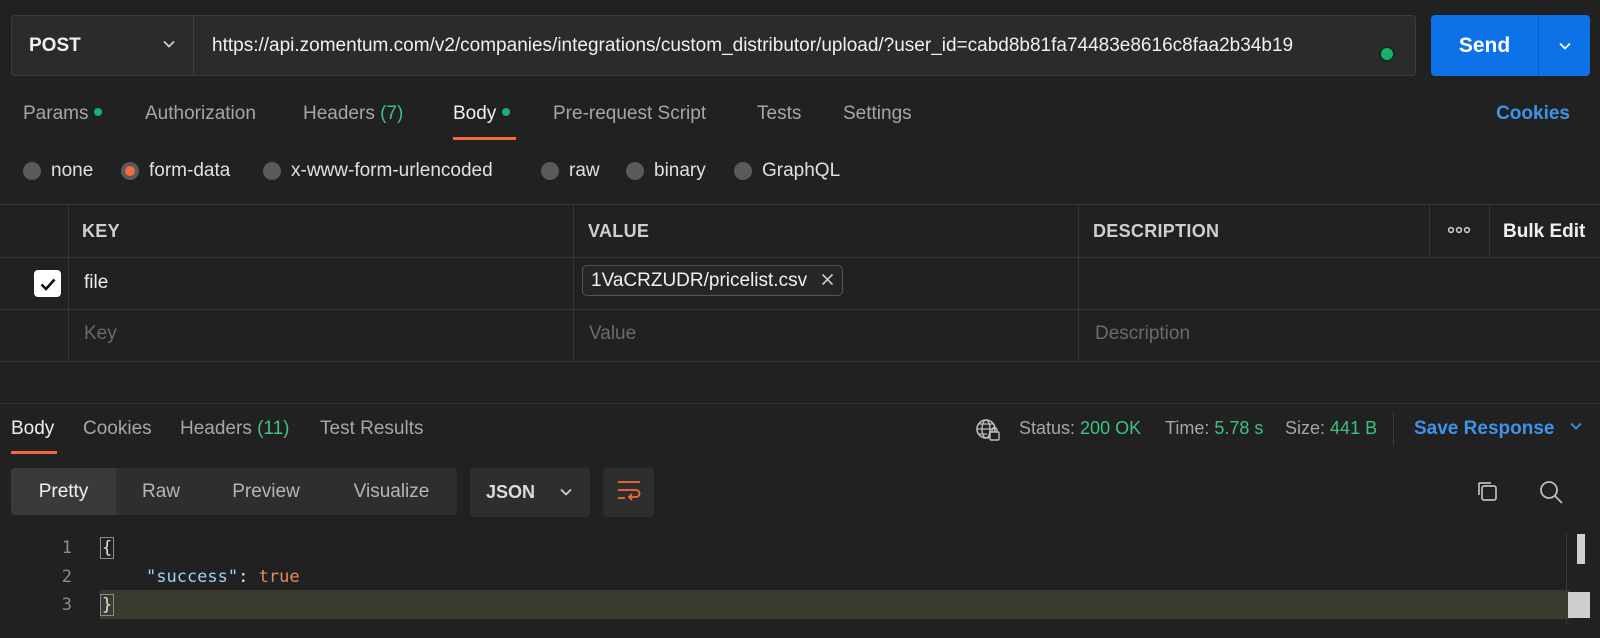  I want to click on response-tab-body: Body, so click(32, 429).